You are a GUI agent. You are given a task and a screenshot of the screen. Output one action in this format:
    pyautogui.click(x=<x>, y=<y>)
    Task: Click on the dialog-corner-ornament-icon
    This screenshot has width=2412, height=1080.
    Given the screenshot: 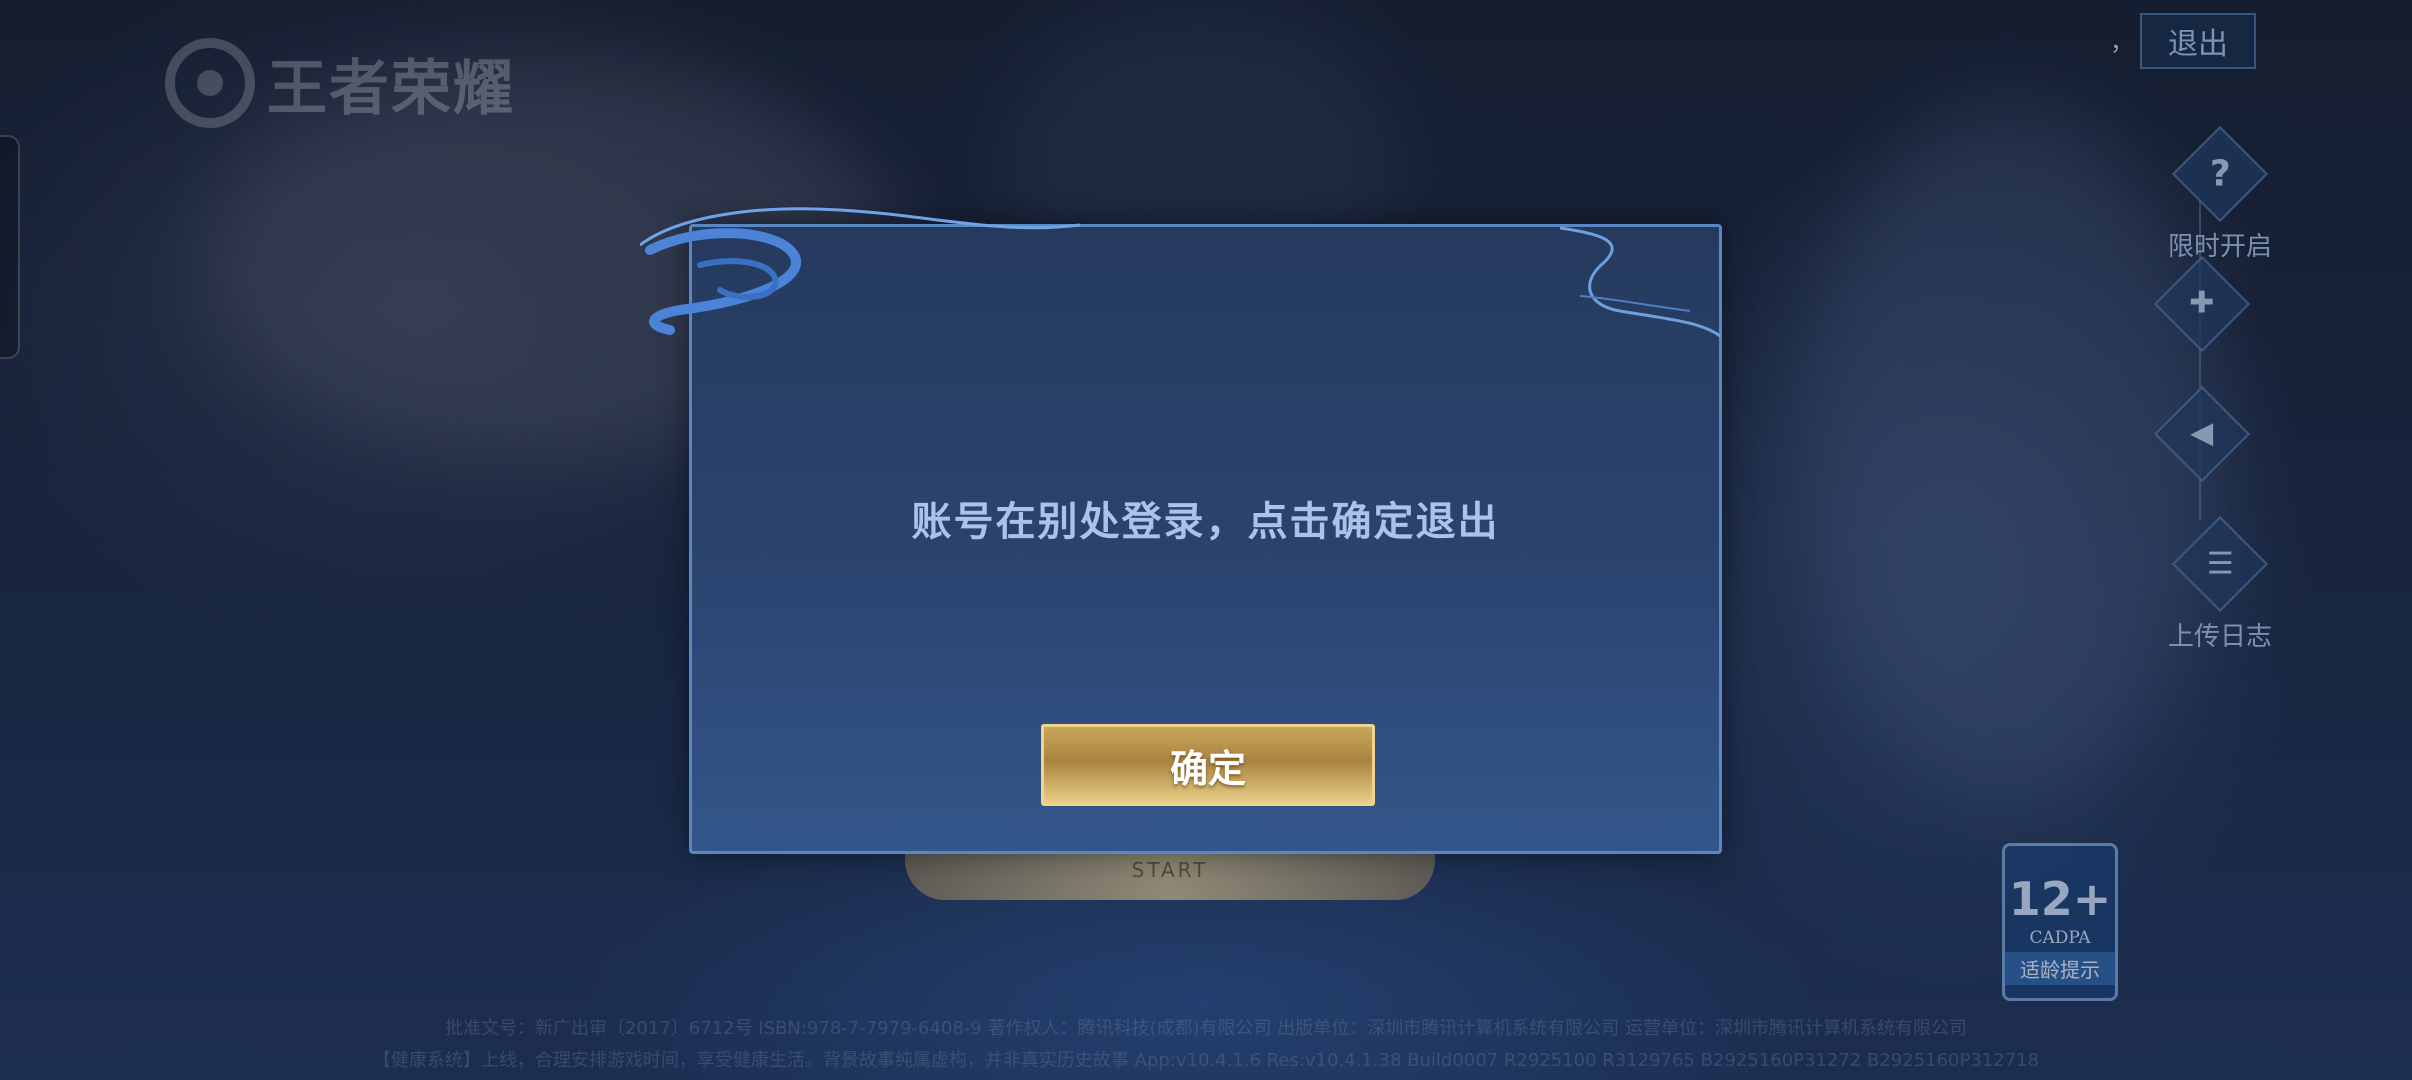 What is the action you would take?
    pyautogui.click(x=1640, y=282)
    